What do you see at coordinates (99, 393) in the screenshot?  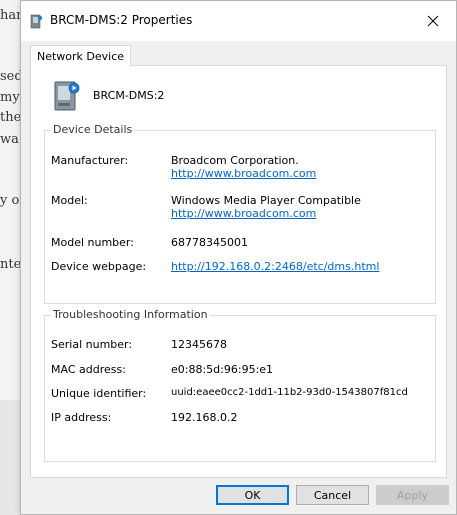 I see `unique-identifier-label: Unique identifier:` at bounding box center [99, 393].